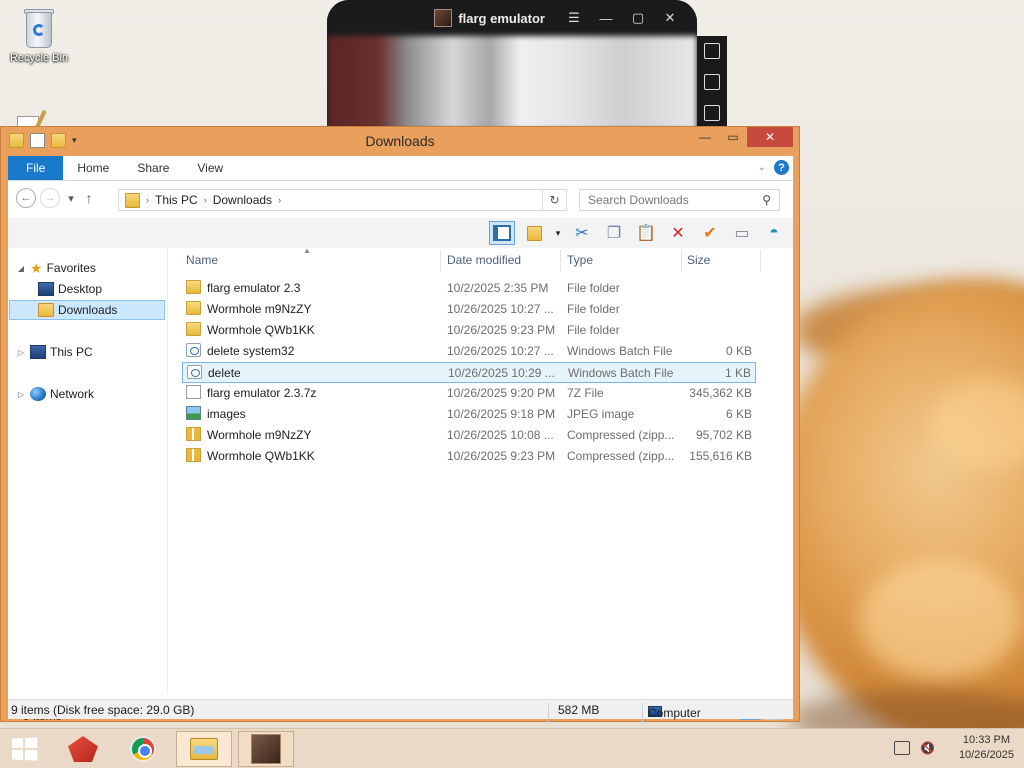  Describe the element at coordinates (87, 310) in the screenshot. I see `nav-downloads: Downloads` at that location.